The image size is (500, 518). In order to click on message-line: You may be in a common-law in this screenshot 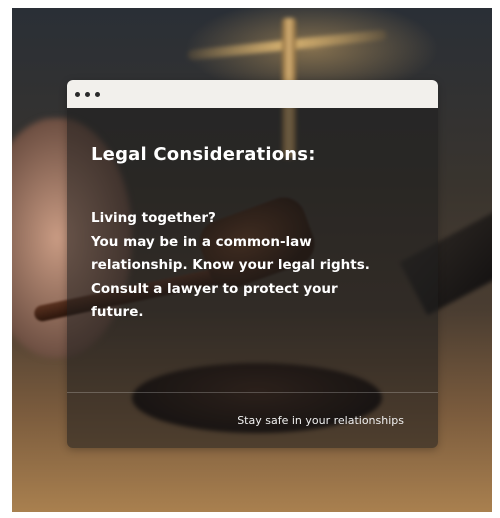, I will do `click(201, 241)`.